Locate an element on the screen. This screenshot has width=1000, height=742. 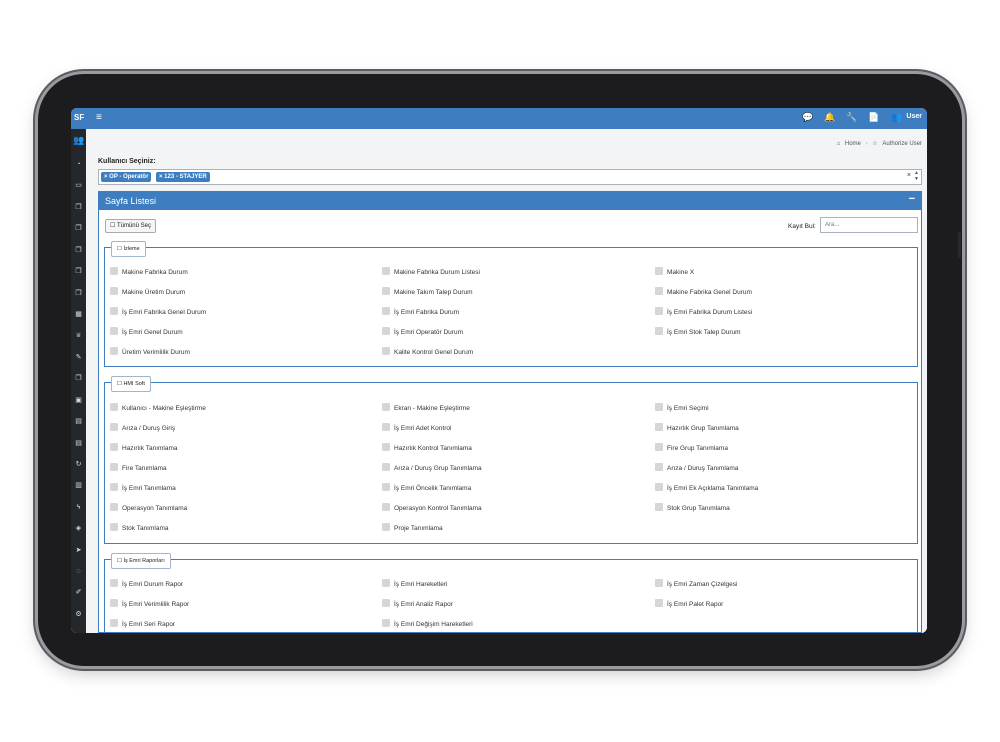
page-checkbox-item: İş Emri Tanımlama is located at coordinates (143, 487).